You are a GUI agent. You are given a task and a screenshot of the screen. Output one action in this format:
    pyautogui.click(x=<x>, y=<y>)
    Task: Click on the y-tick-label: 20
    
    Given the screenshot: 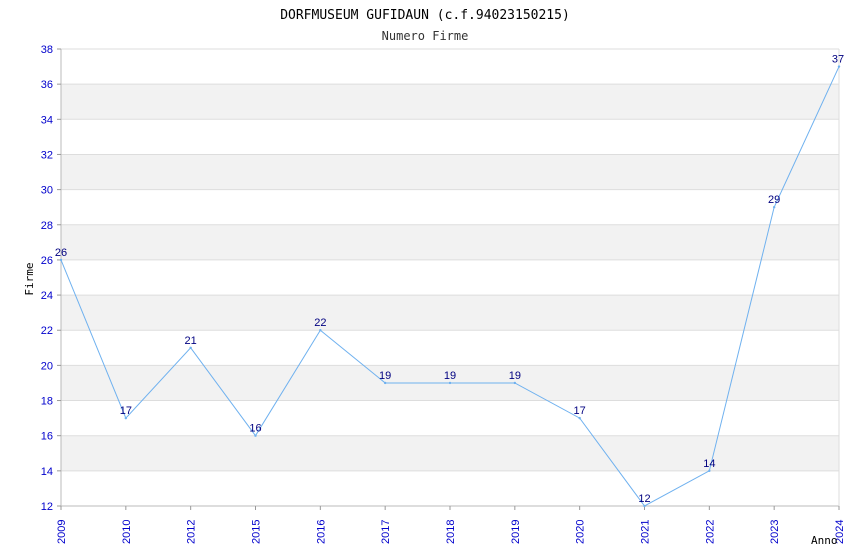 What is the action you would take?
    pyautogui.click(x=47, y=366)
    